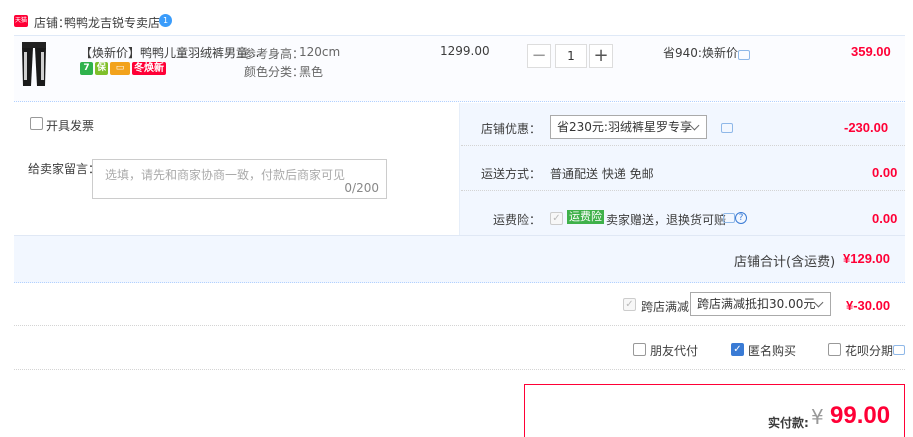 This screenshot has width=913, height=437. I want to click on shop-discount-label: 店铺优惠：, so click(511, 129).